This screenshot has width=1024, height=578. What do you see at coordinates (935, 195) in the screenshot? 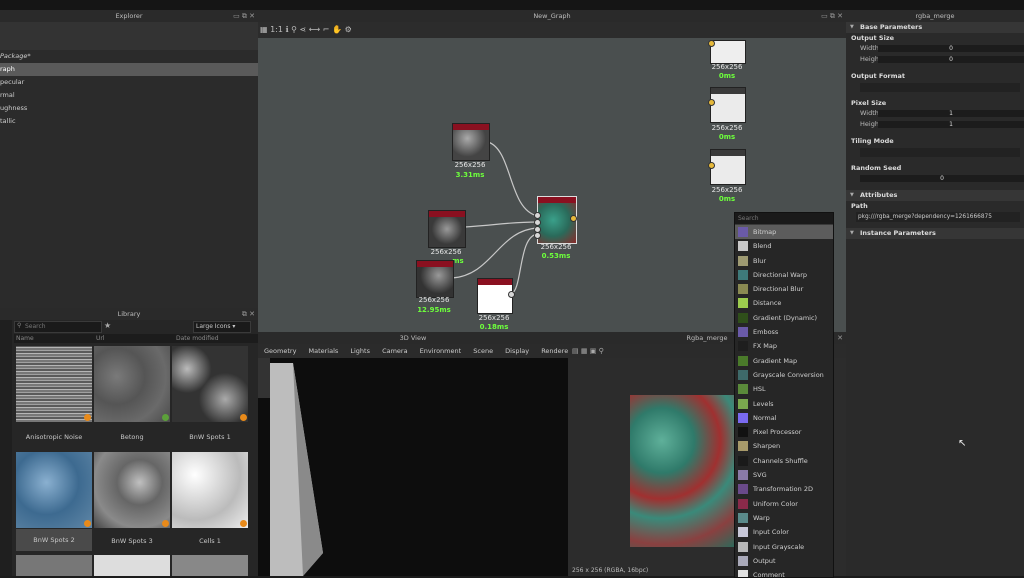
I see `section-attributes: Attributes` at bounding box center [935, 195].